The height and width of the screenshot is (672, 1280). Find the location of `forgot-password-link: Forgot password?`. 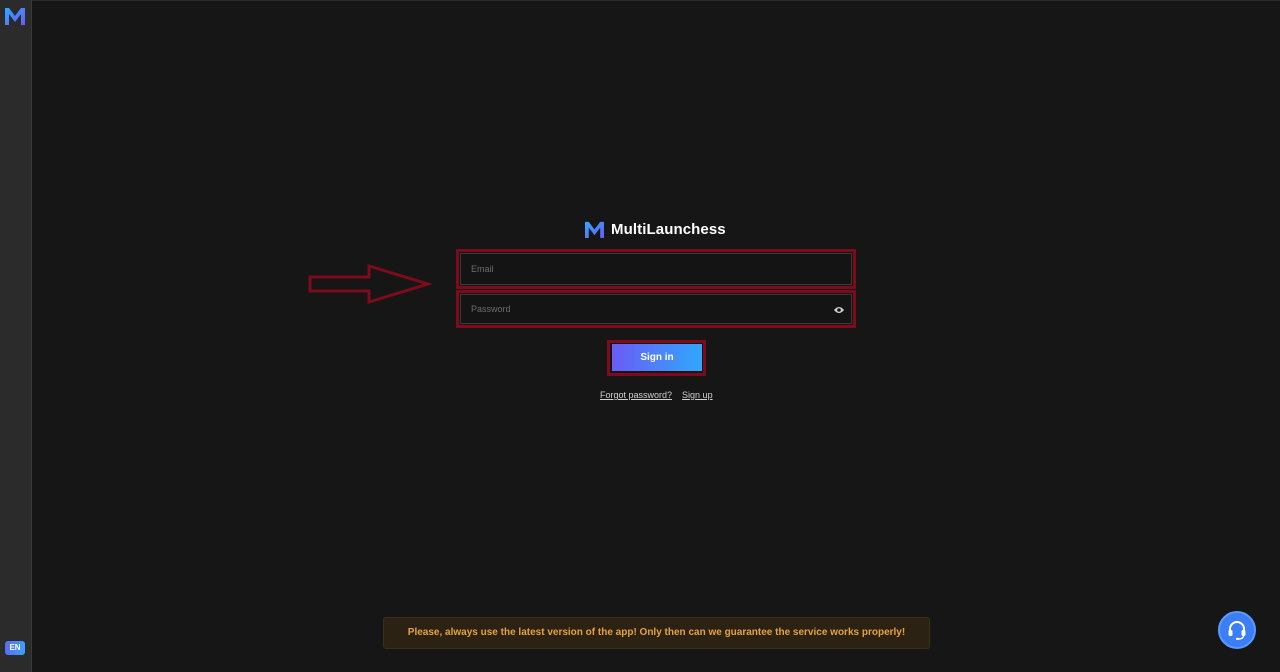

forgot-password-link: Forgot password? is located at coordinates (636, 395).